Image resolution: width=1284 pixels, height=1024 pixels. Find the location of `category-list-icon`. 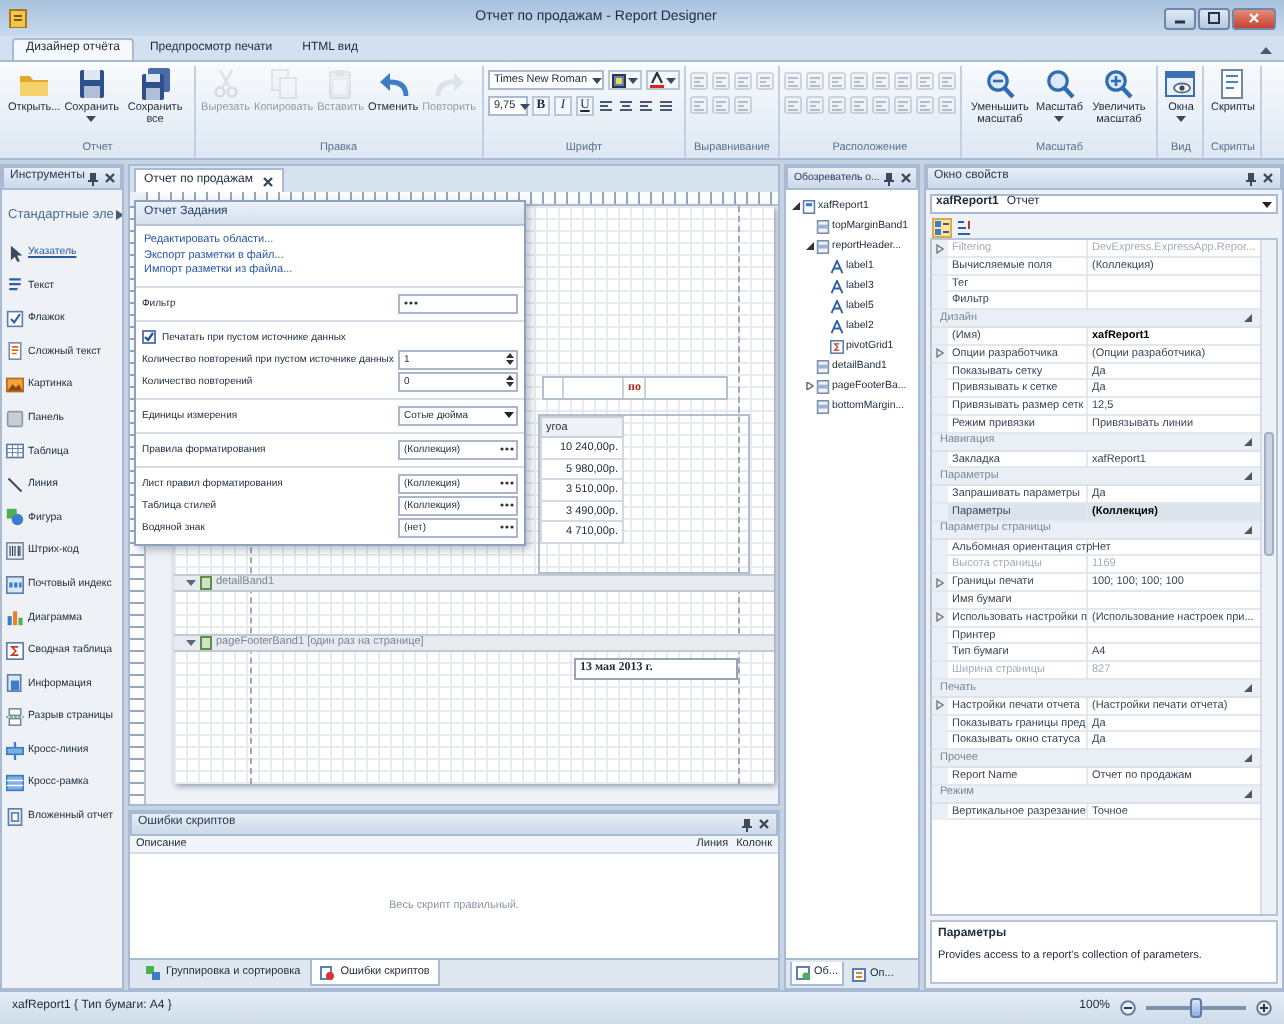

category-list-icon is located at coordinates (942, 227).